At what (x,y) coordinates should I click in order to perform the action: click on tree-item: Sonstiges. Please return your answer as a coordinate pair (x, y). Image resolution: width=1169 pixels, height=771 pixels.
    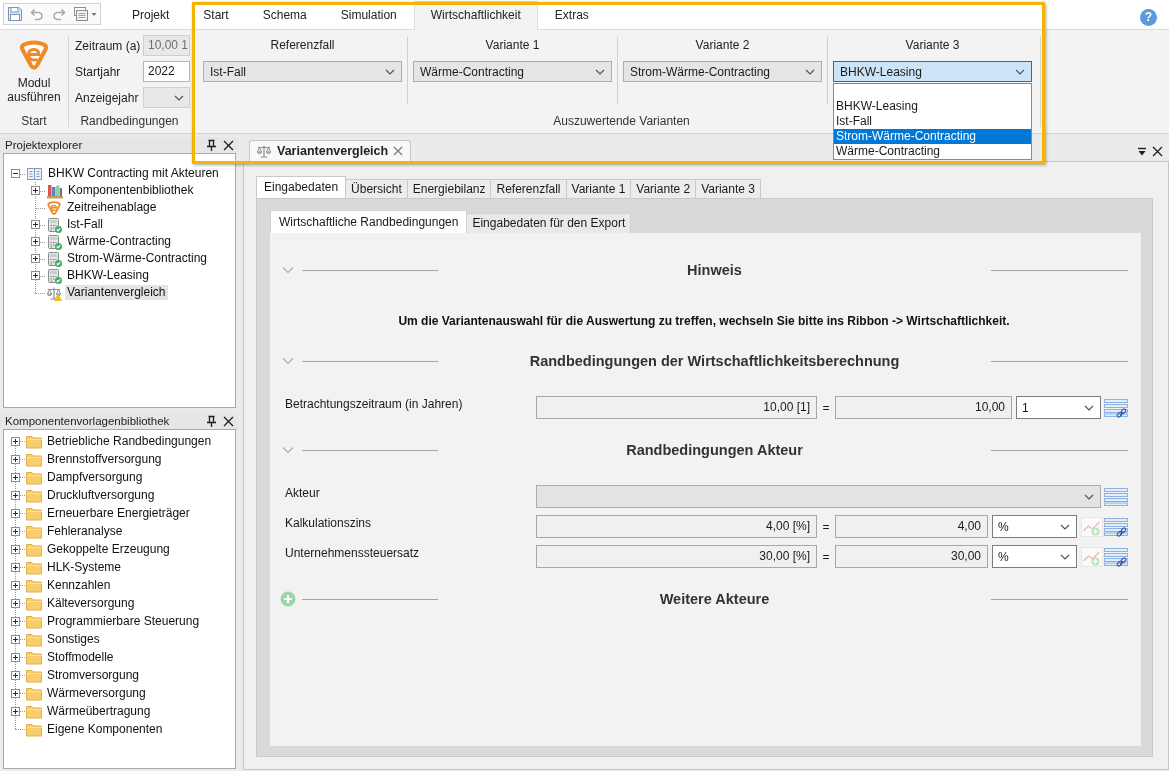
    Looking at the image, I should click on (73, 639).